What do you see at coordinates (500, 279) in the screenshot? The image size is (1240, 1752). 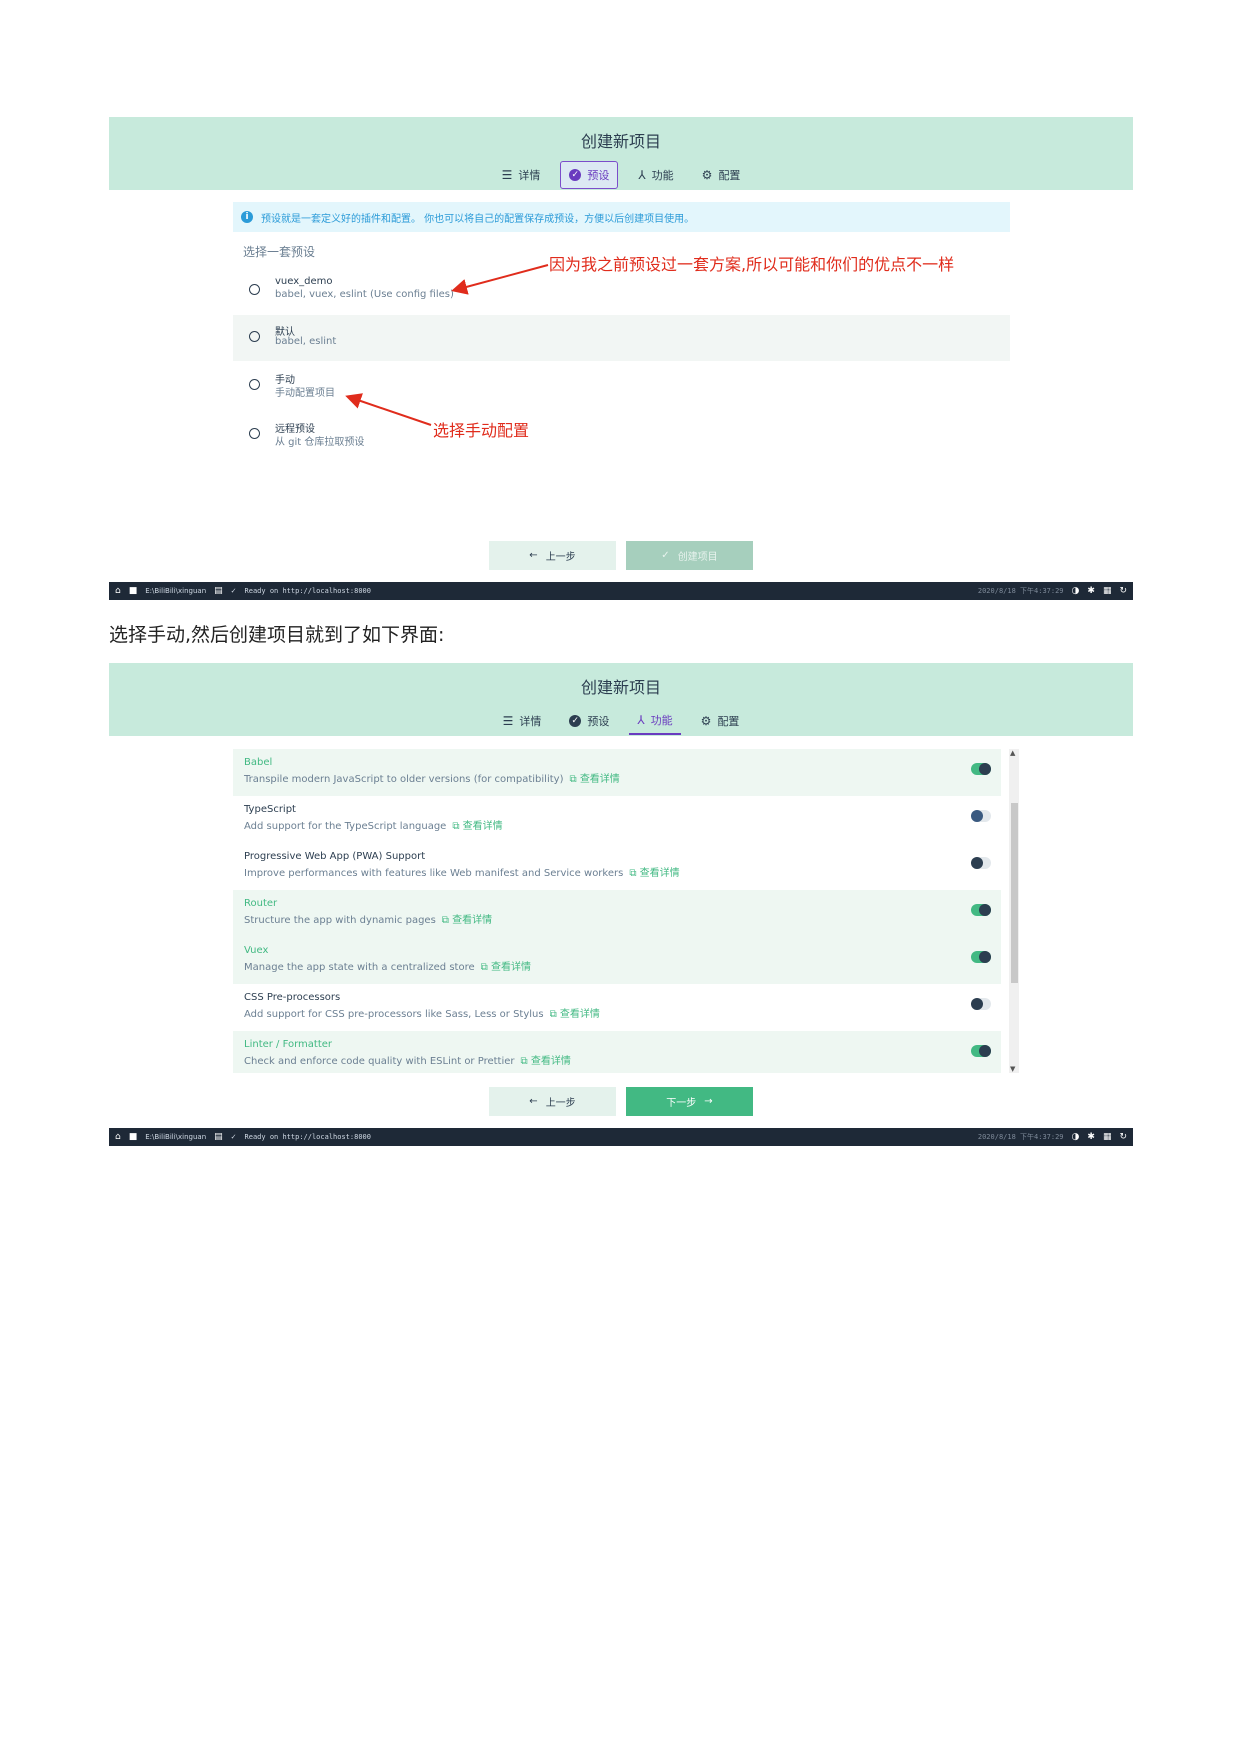 I see `arrow-to-vuex-demo` at bounding box center [500, 279].